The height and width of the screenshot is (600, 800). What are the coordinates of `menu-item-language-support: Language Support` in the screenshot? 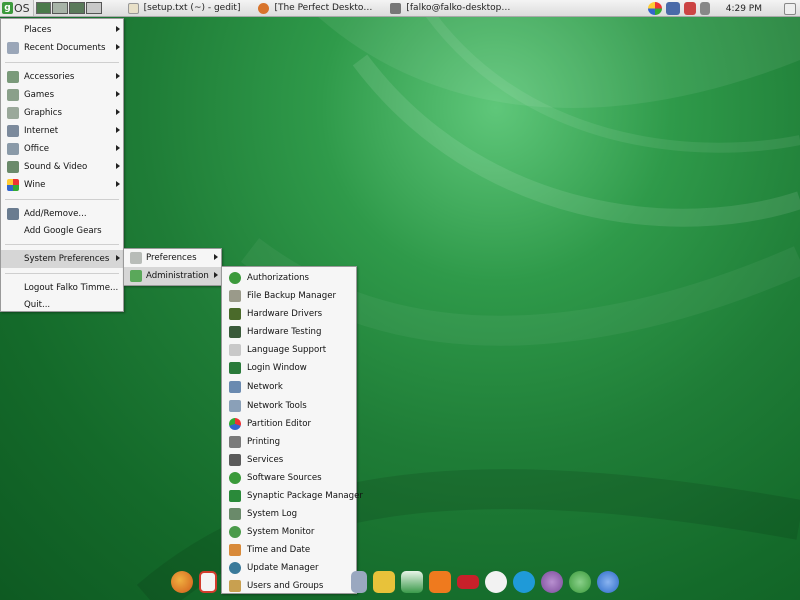 It's located at (289, 350).